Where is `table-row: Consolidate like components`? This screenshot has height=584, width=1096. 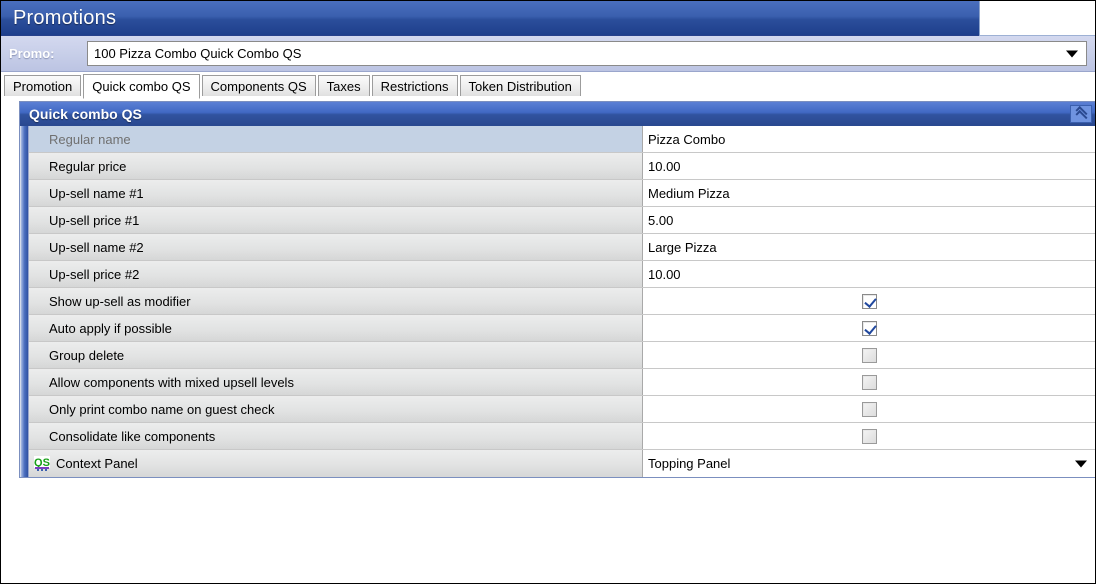
table-row: Consolidate like components is located at coordinates (562, 436).